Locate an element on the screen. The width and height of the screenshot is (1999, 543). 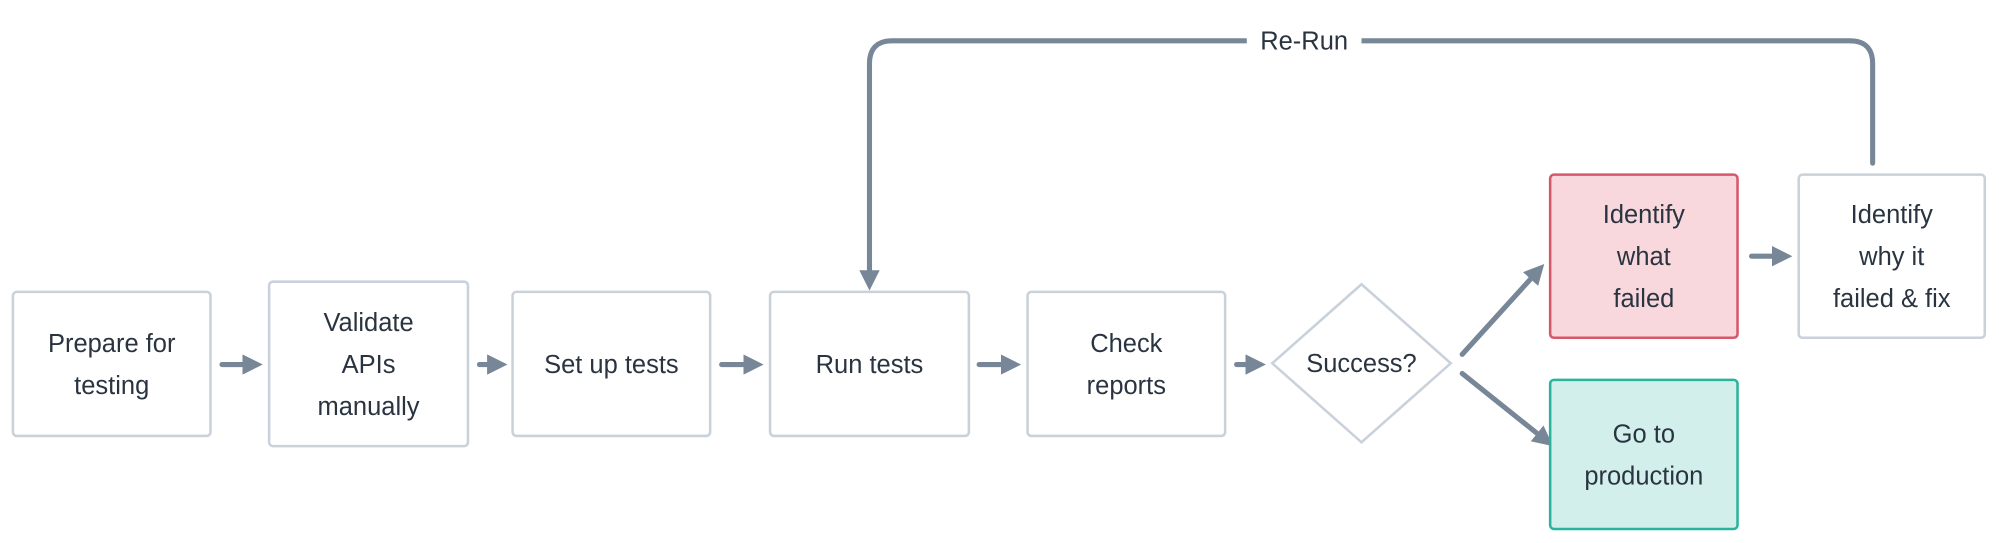
node-identify-what: Identify what failed is located at coordinates (1643, 256).